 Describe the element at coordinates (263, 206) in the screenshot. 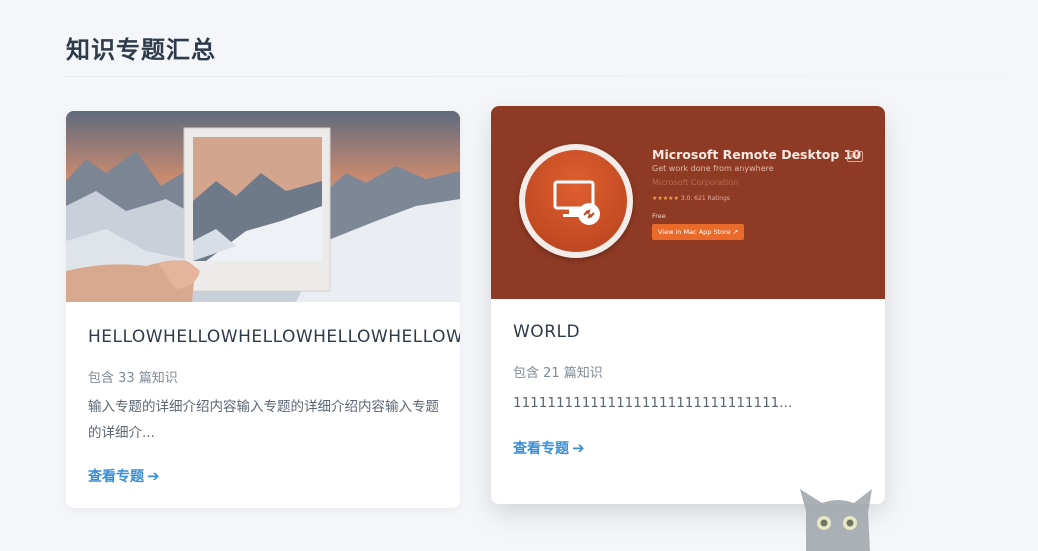

I see `topic-cover-image` at that location.